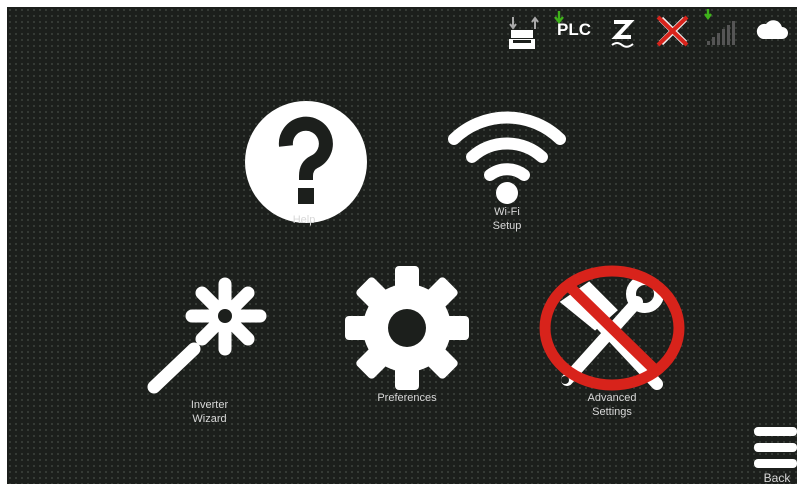  What do you see at coordinates (719, 27) in the screenshot?
I see `signal-strength-icon` at bounding box center [719, 27].